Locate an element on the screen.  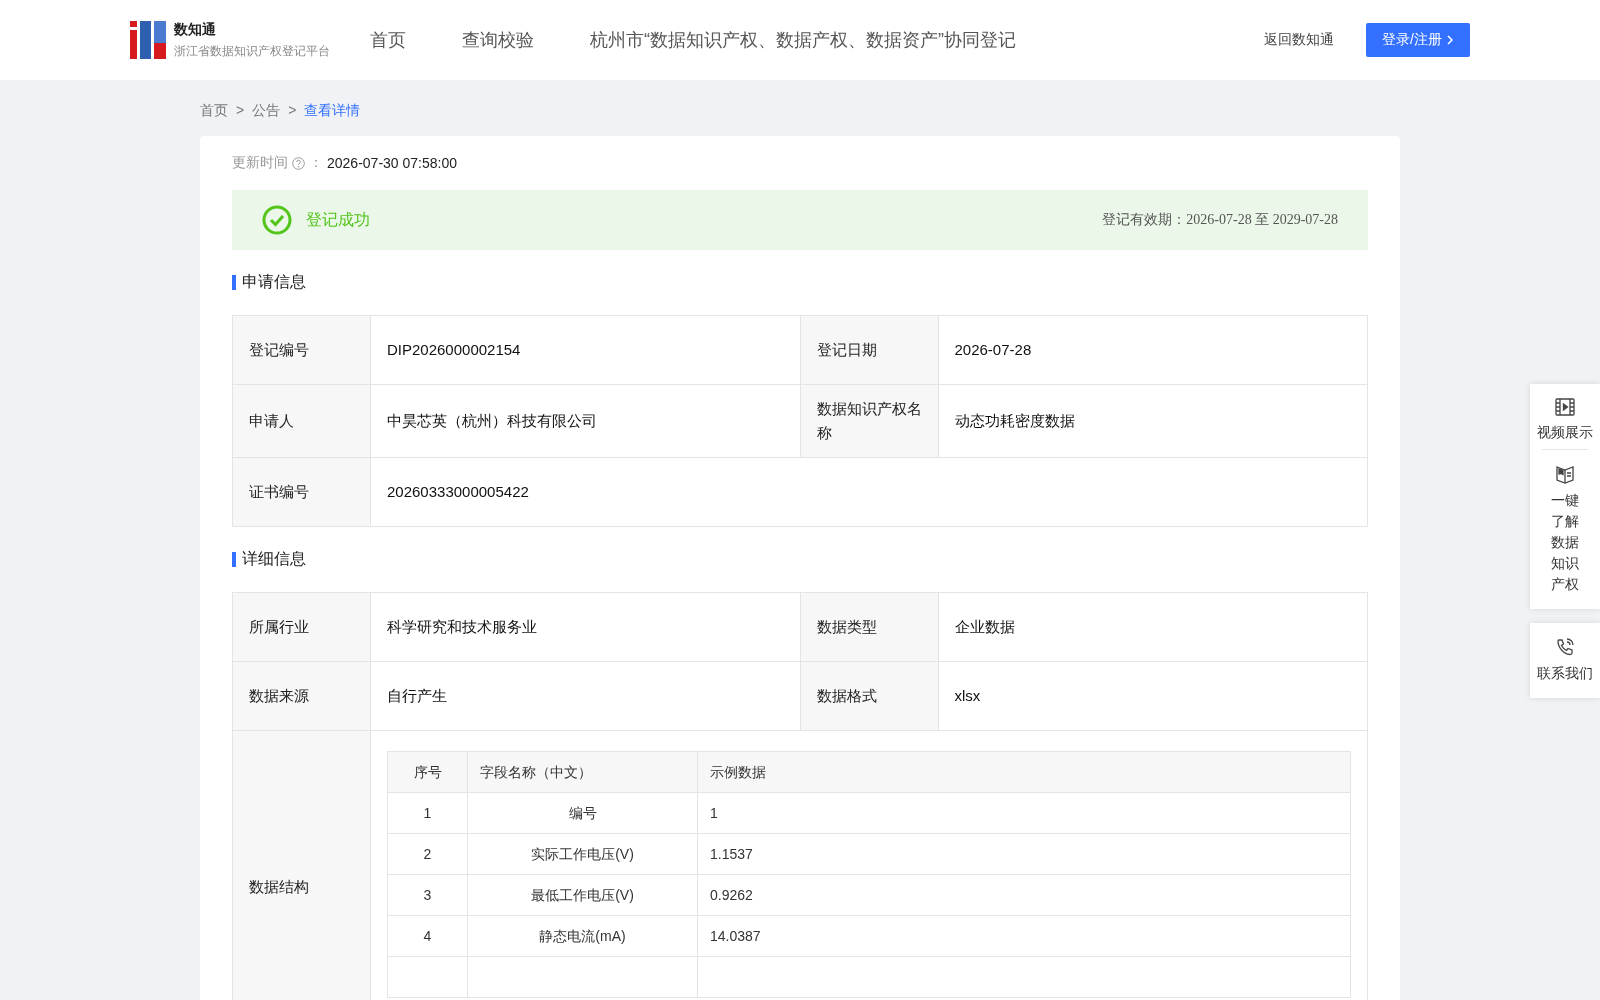
field-label: 数据格式 is located at coordinates (869, 696).